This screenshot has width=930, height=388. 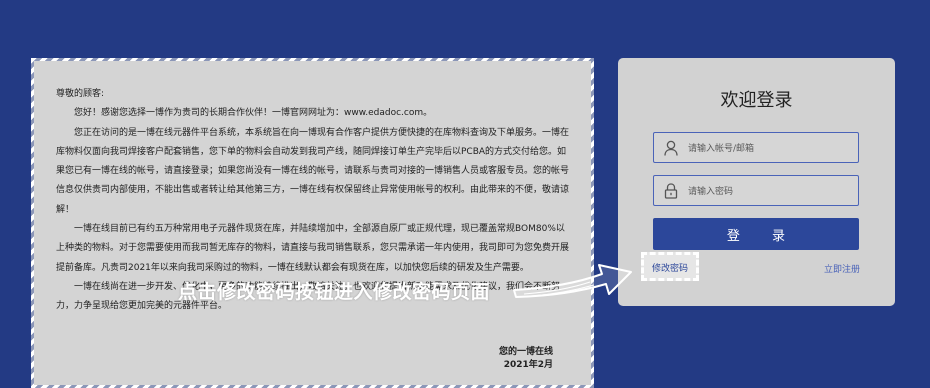 I want to click on change-password-link: 修改密码, so click(x=670, y=267).